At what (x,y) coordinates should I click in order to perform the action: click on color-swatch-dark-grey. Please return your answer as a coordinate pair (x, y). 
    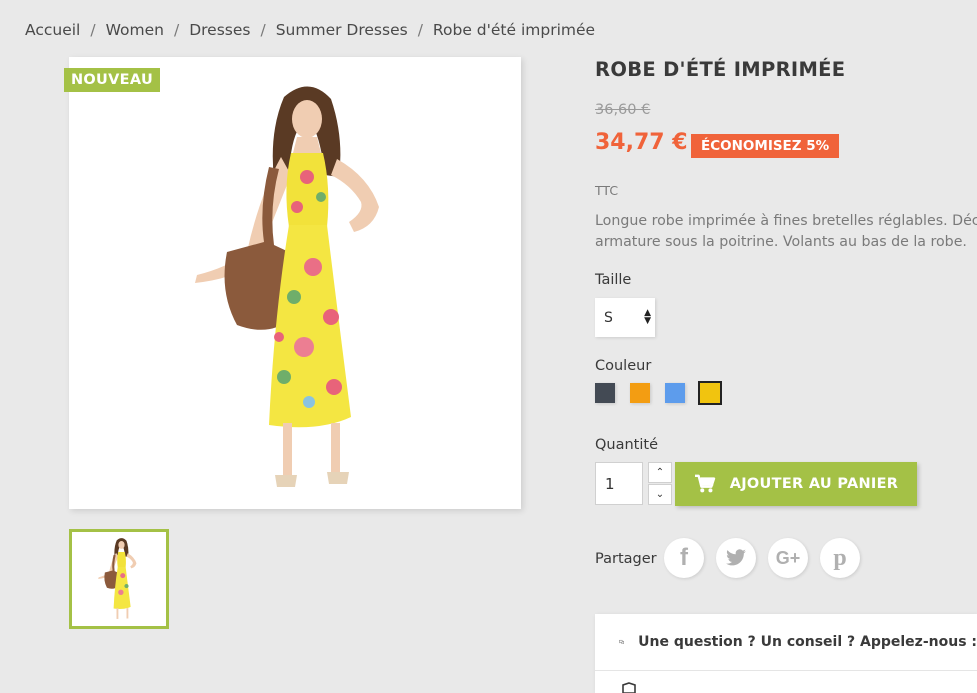
    Looking at the image, I should click on (605, 393).